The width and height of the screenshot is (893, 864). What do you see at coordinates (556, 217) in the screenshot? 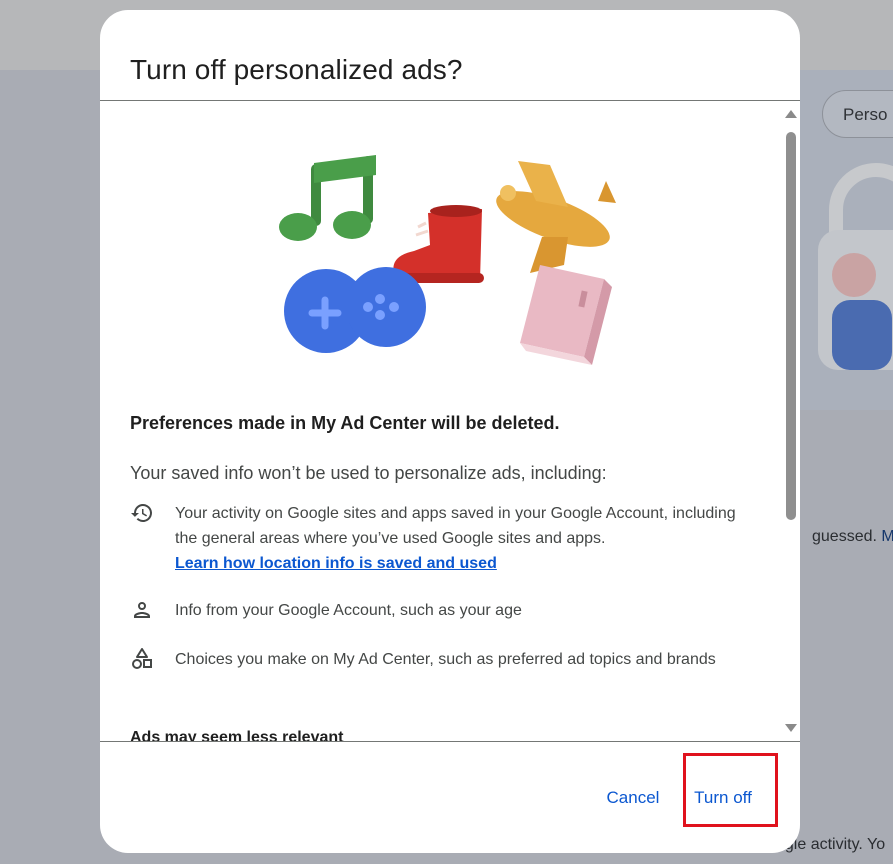
I see `airplane-icon` at bounding box center [556, 217].